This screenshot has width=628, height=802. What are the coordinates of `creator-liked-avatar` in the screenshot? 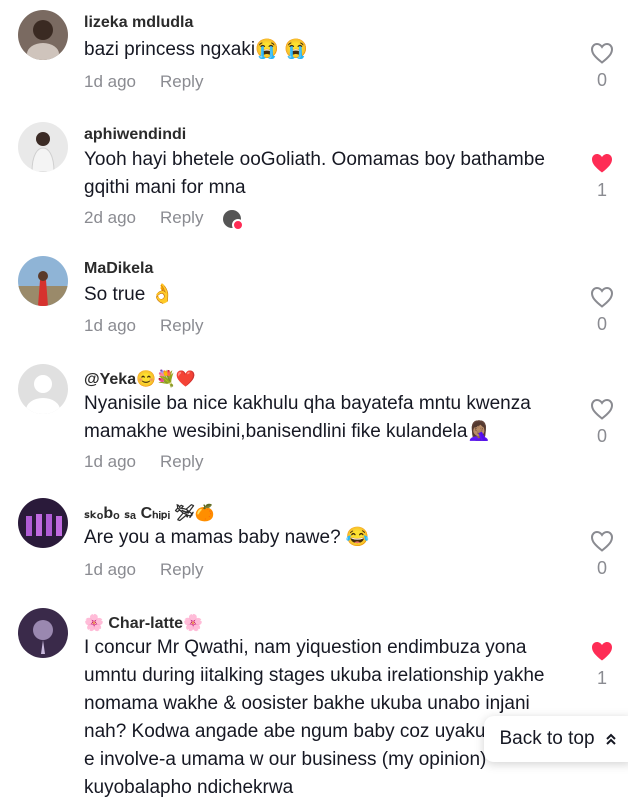 It's located at (234, 220).